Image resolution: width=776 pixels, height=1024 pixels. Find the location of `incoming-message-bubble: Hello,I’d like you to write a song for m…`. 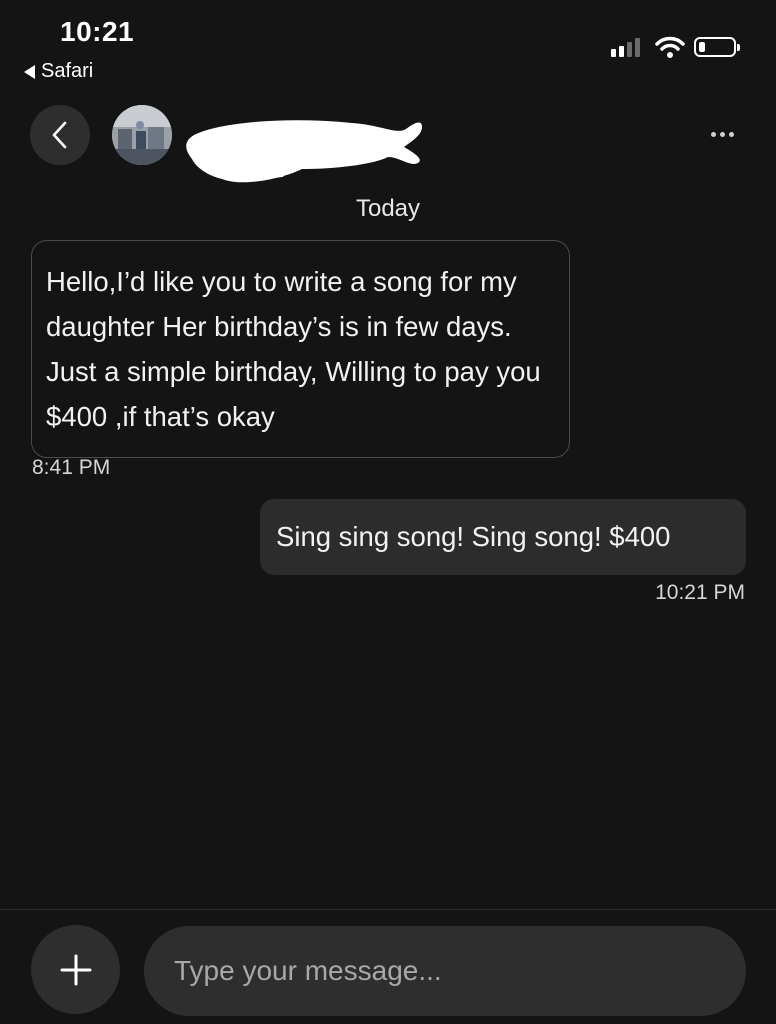

incoming-message-bubble: Hello,I’d like you to write a song for m… is located at coordinates (300, 349).